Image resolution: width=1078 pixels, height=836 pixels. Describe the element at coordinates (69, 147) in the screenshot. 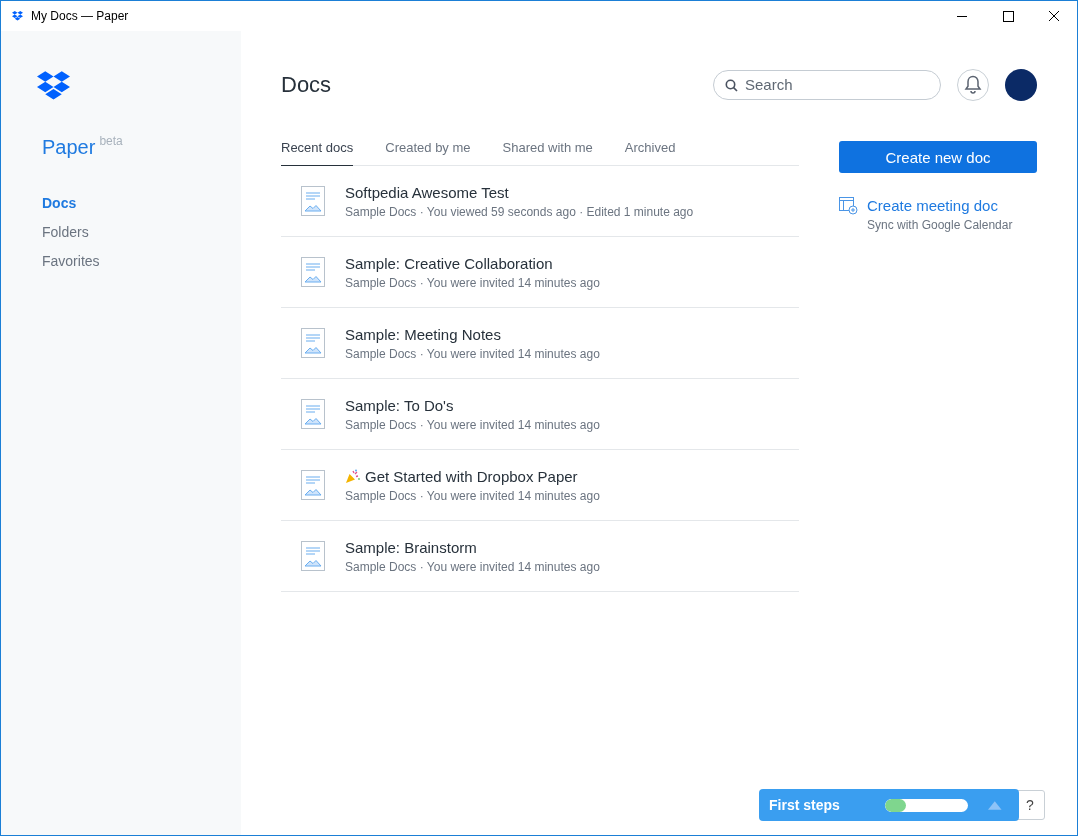

I see `app-name: Paper` at that location.